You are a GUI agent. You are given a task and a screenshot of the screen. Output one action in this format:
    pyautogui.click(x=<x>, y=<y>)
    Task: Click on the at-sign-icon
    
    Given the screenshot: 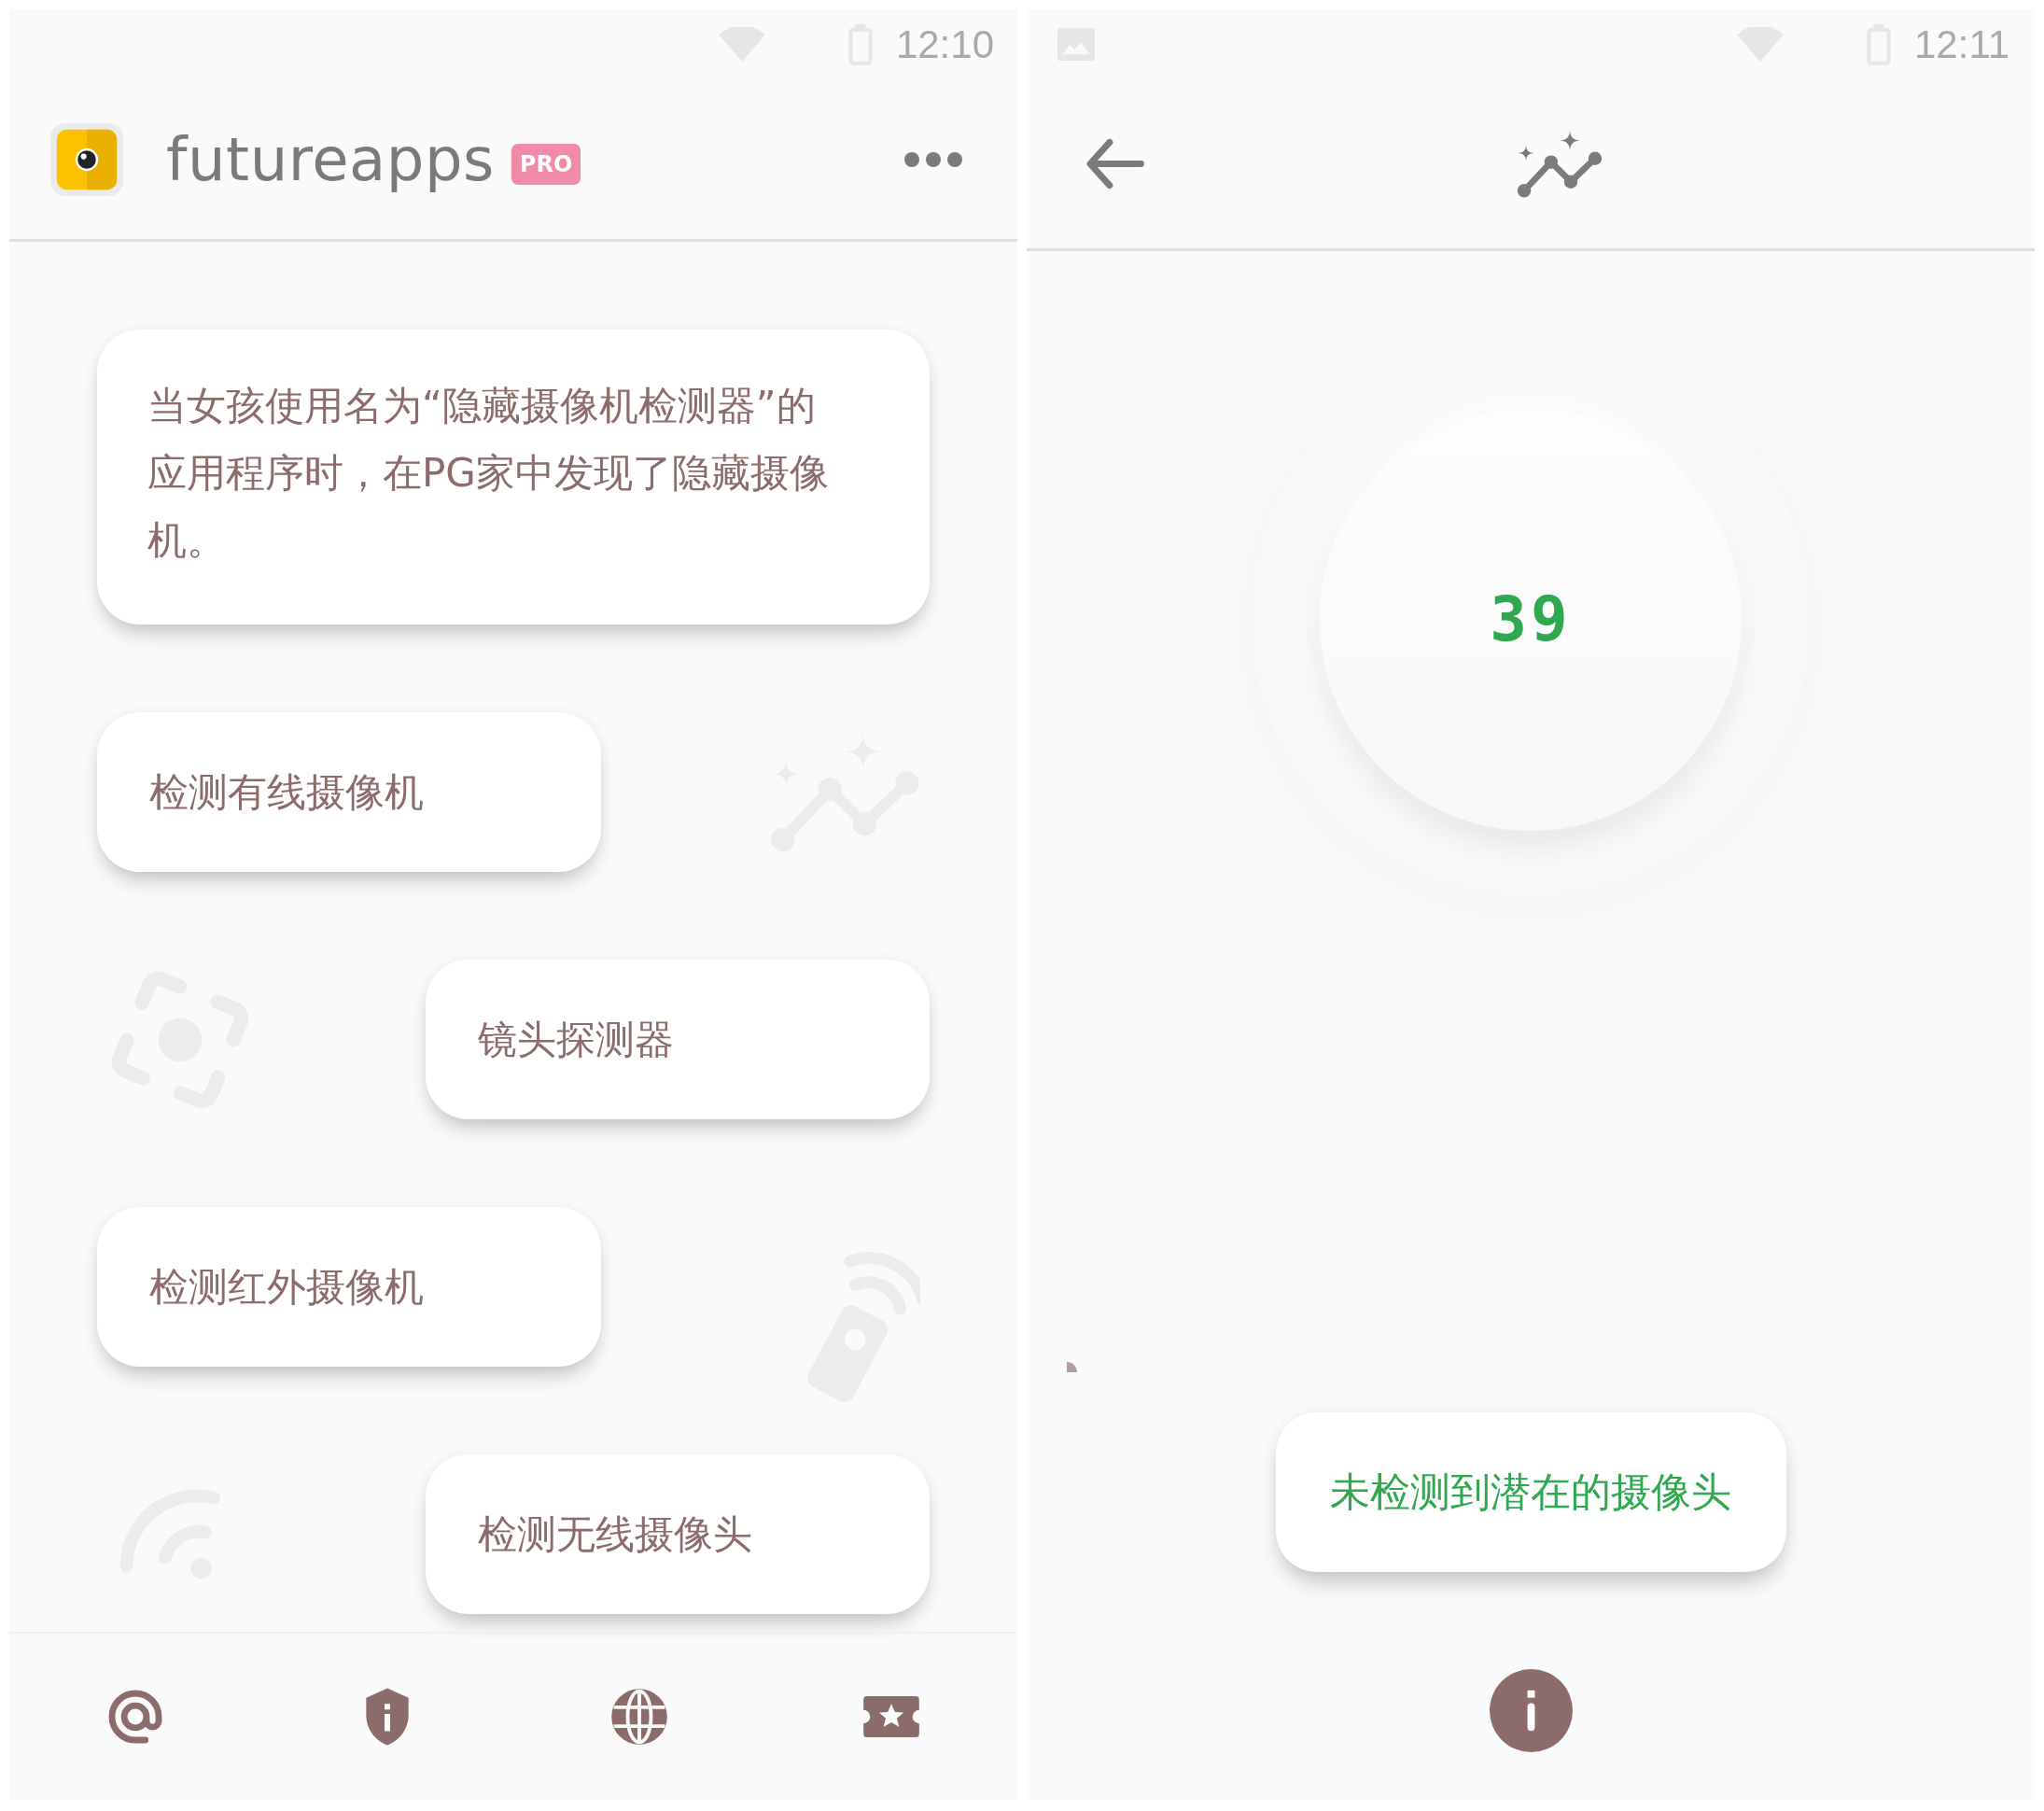 What is the action you would take?
    pyautogui.click(x=135, y=1717)
    